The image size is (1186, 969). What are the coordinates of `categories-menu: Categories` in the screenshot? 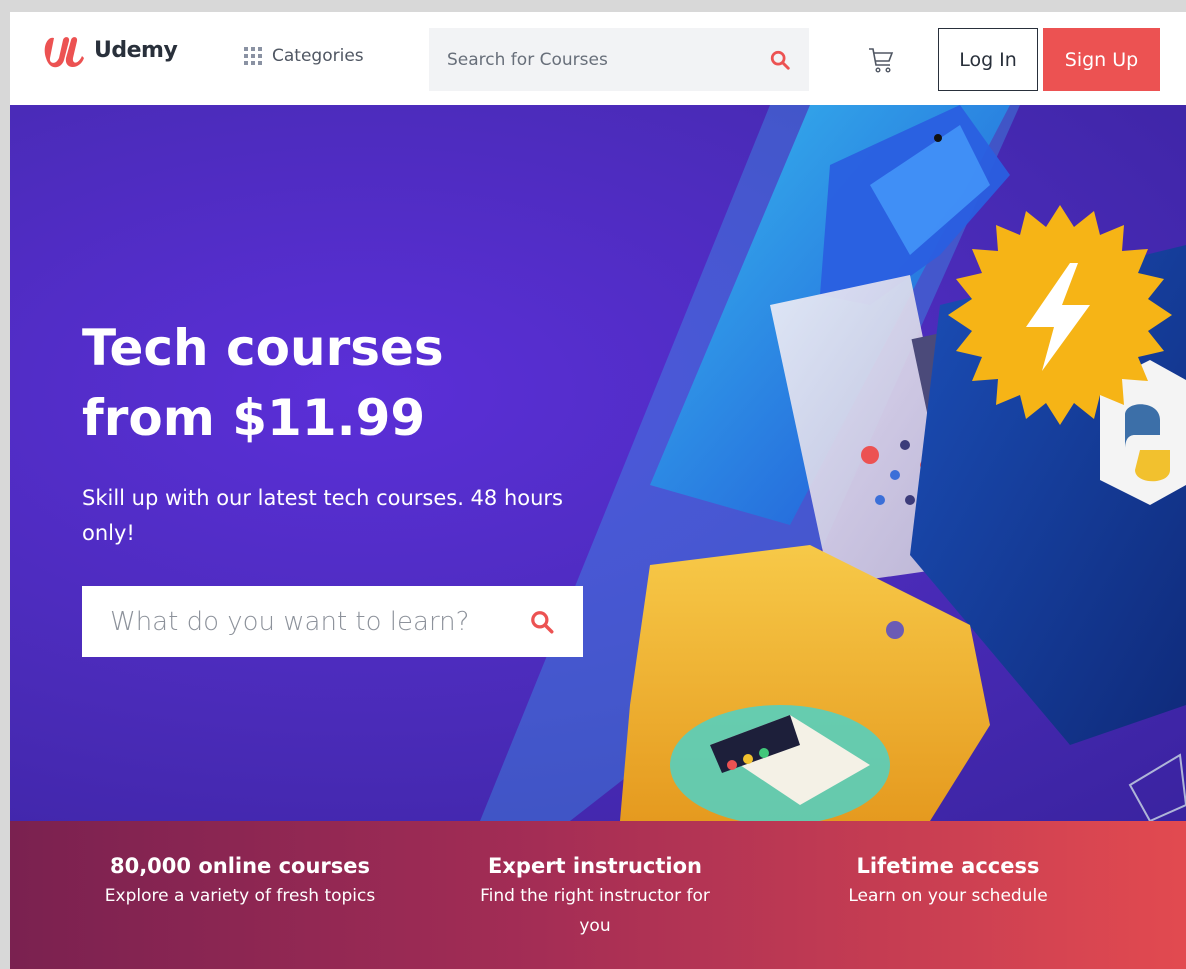 It's located at (304, 56).